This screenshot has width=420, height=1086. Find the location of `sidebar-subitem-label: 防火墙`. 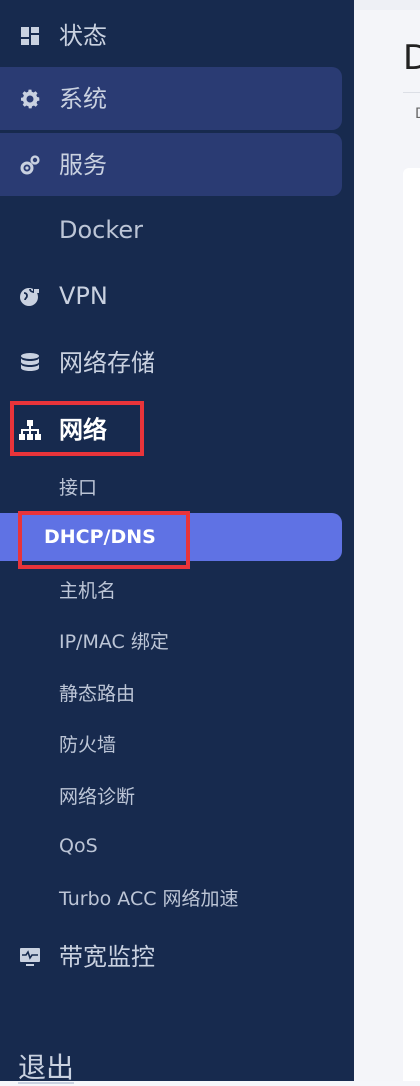

sidebar-subitem-label: 防火墙 is located at coordinates (88, 744).